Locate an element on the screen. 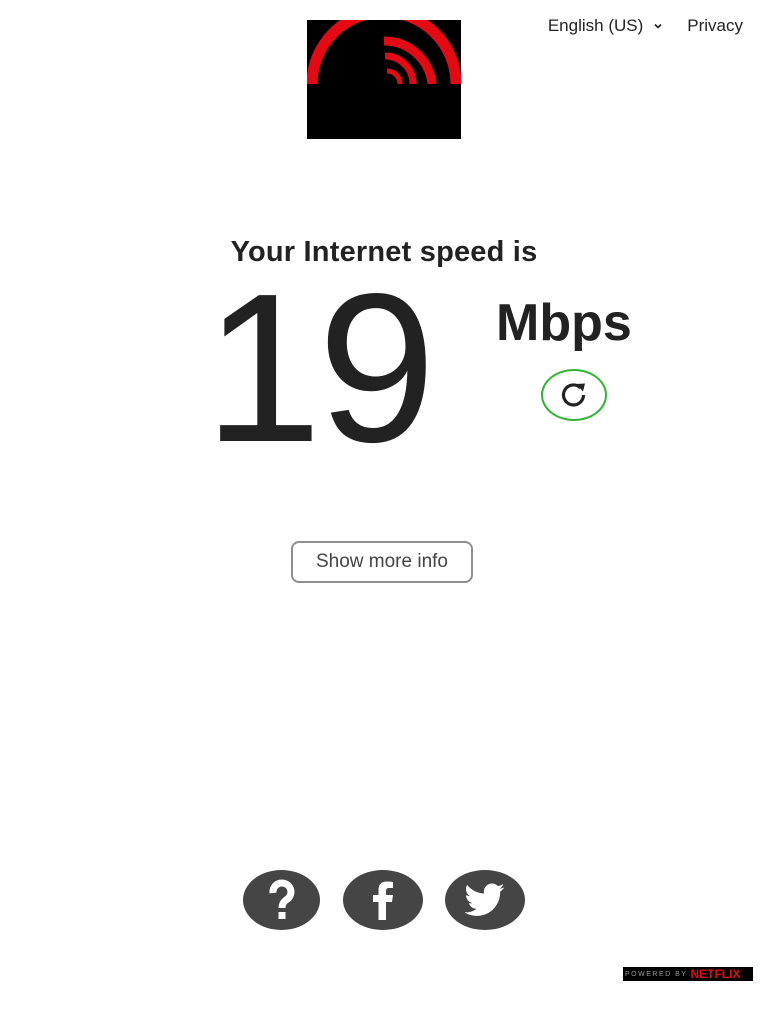 The width and height of the screenshot is (768, 1024). help-button is located at coordinates (281, 900).